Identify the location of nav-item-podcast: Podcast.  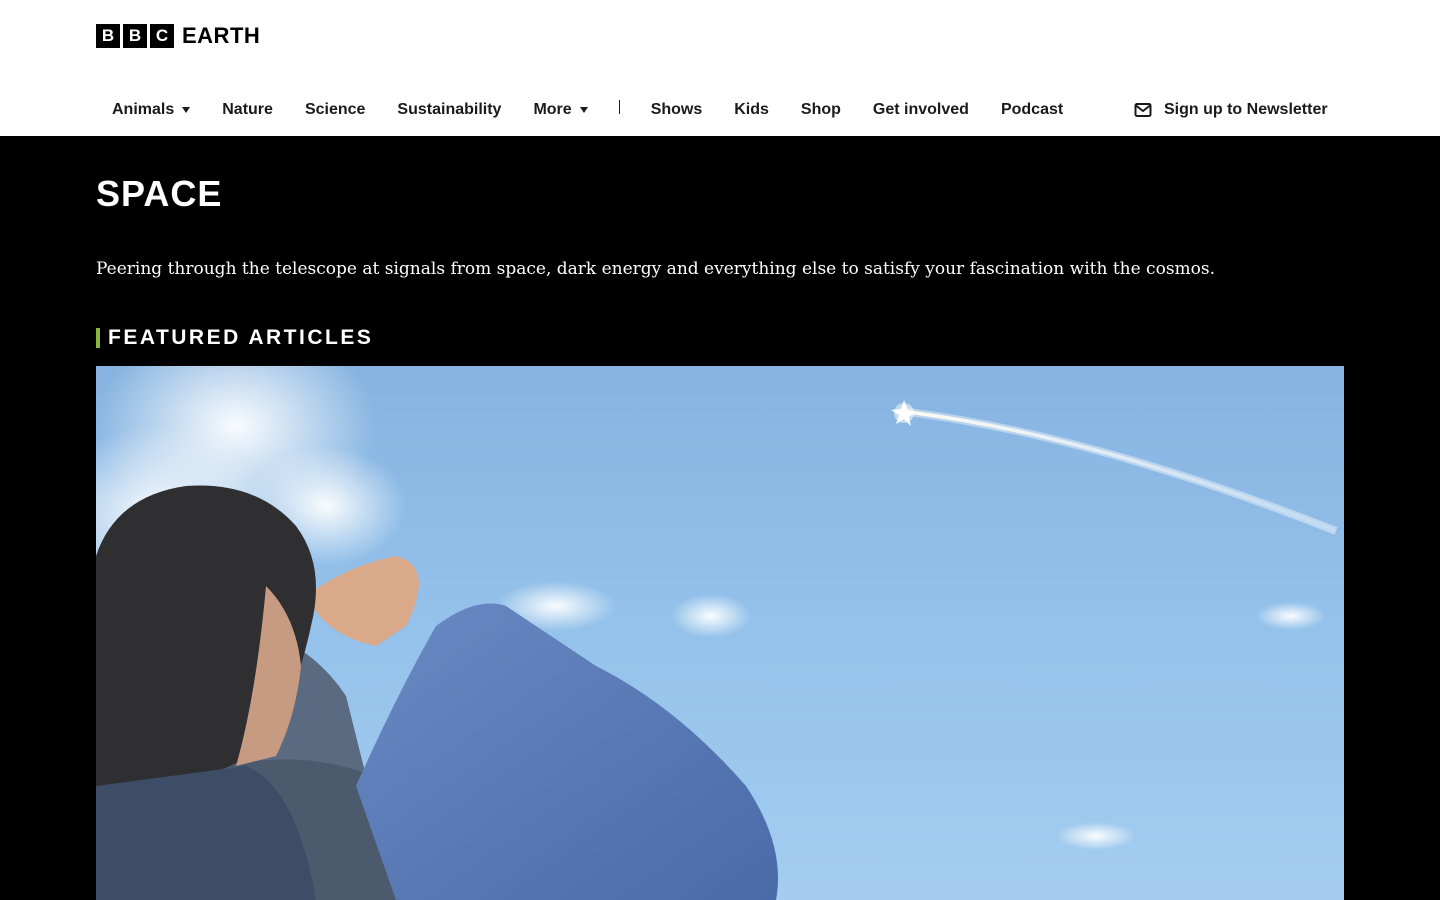
(1032, 110).